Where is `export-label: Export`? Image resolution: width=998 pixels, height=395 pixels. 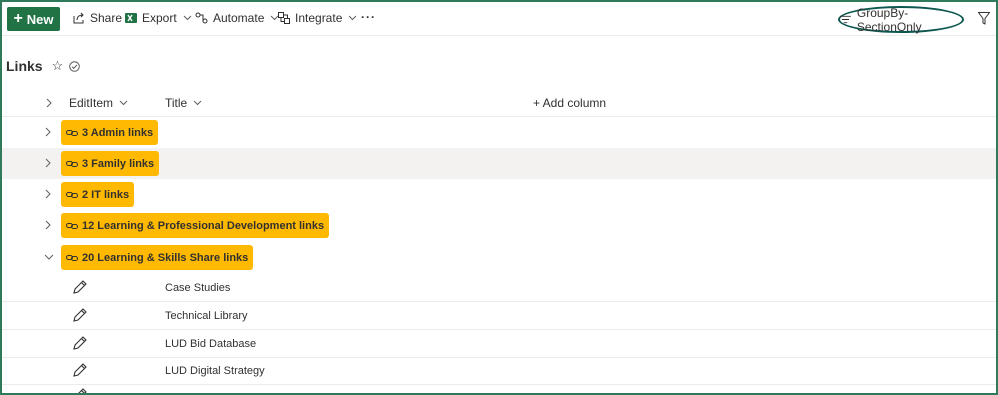
export-label: Export is located at coordinates (159, 18).